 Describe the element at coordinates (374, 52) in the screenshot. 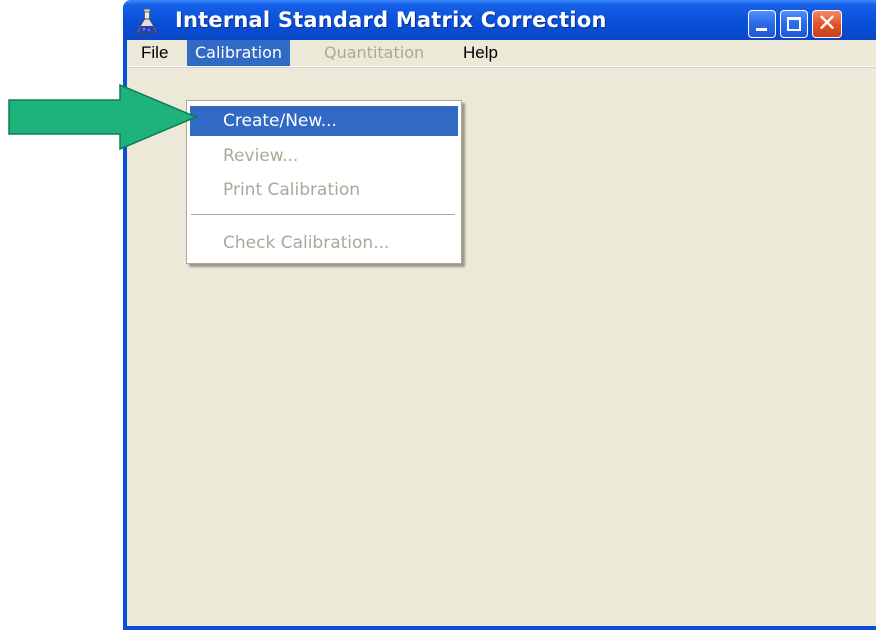

I see `menu-quantitation: Quantitation` at that location.